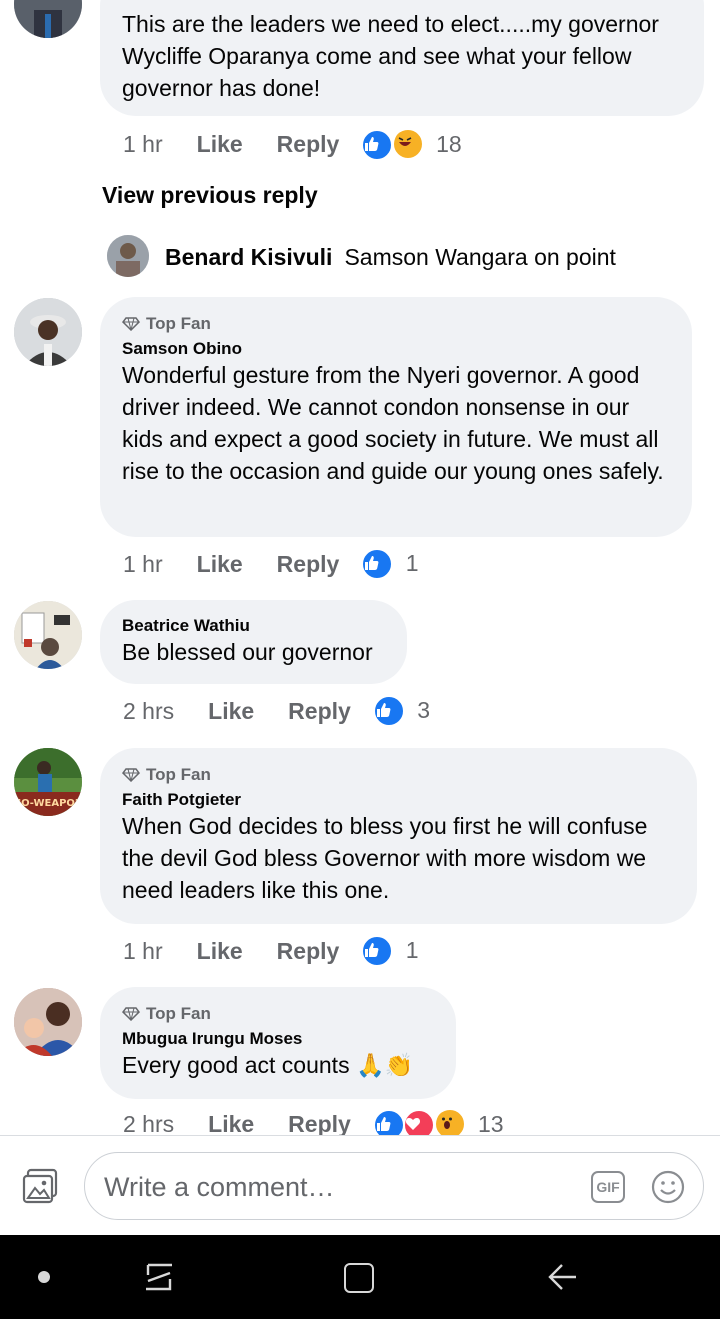 This screenshot has width=720, height=1319. Describe the element at coordinates (48, 782) in the screenshot. I see `avatar: NO-WEAPON` at that location.